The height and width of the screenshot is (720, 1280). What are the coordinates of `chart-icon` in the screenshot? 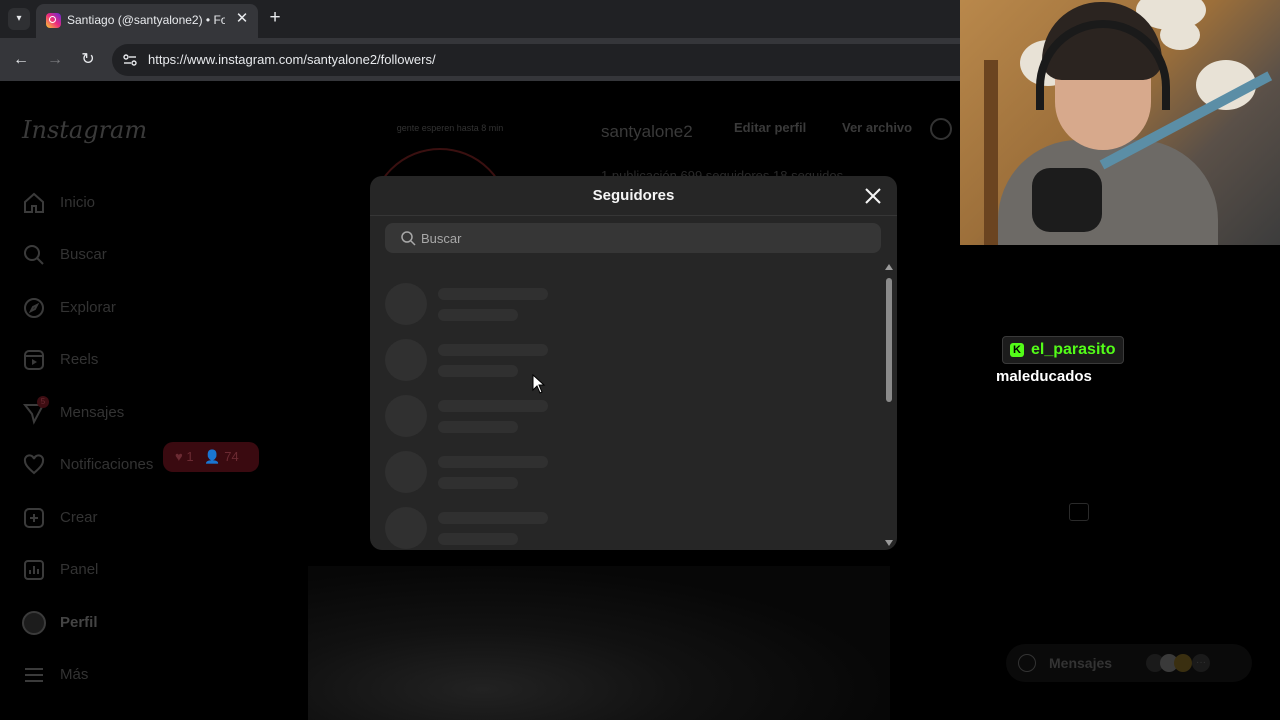 It's located at (34, 570).